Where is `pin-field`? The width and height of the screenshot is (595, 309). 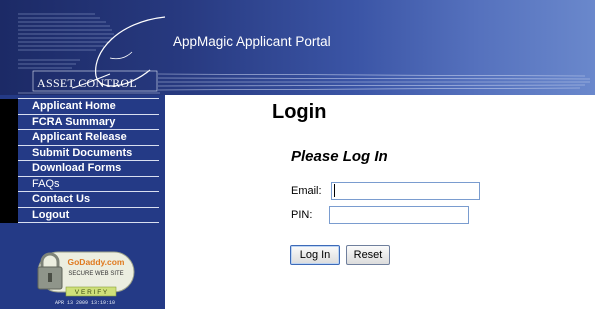
pin-field is located at coordinates (399, 215).